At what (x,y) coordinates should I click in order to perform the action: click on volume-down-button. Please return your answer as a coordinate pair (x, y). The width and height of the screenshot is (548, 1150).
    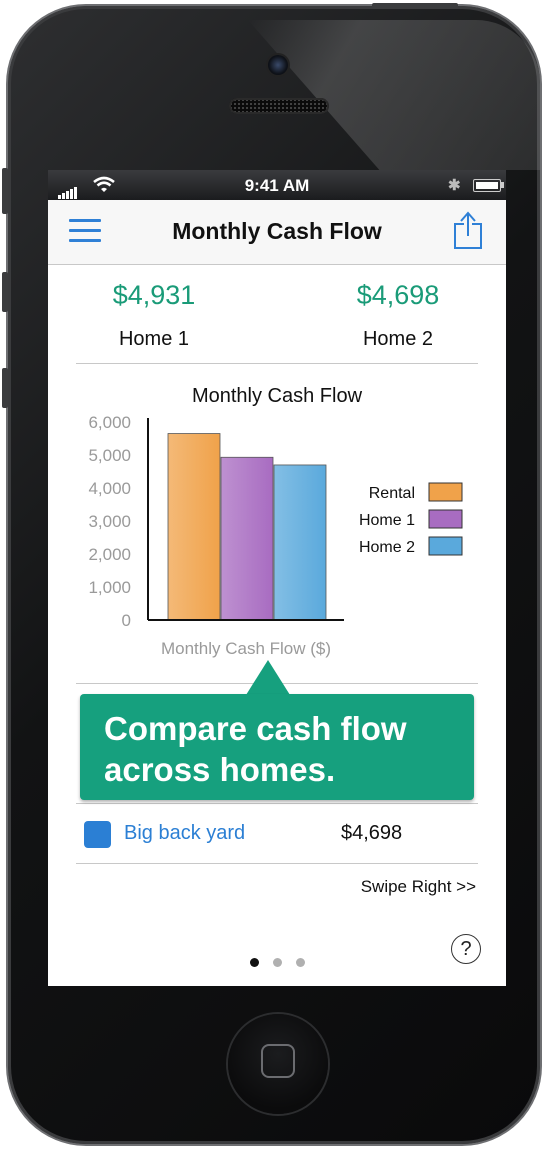
    Looking at the image, I should click on (5, 388).